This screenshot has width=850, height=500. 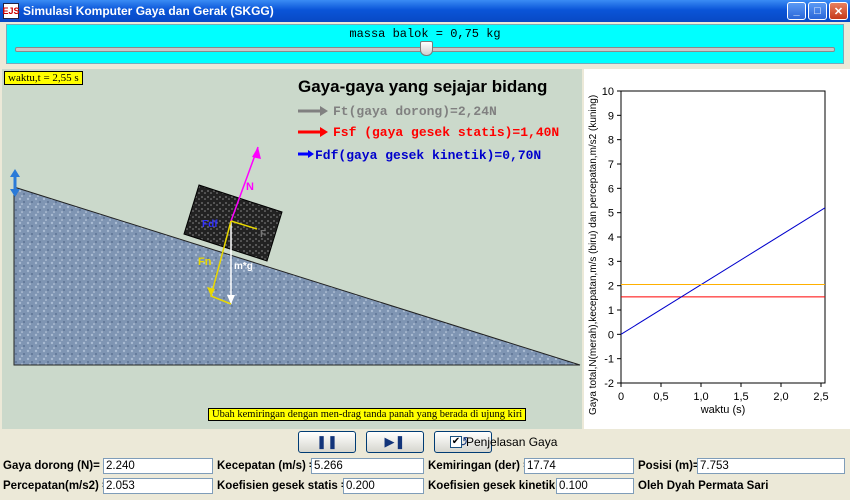 I want to click on kecepatan-label: Kecepatan (m/s) =, so click(x=266, y=466).